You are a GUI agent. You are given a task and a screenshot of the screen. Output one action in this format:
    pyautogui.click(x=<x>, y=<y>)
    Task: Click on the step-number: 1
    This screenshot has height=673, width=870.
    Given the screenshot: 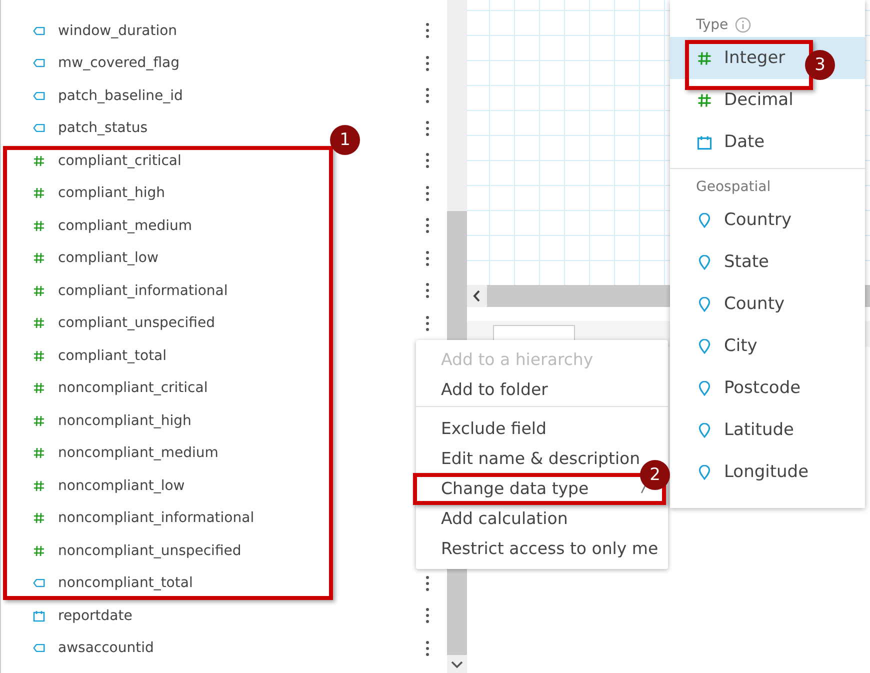 What is the action you would take?
    pyautogui.click(x=345, y=140)
    